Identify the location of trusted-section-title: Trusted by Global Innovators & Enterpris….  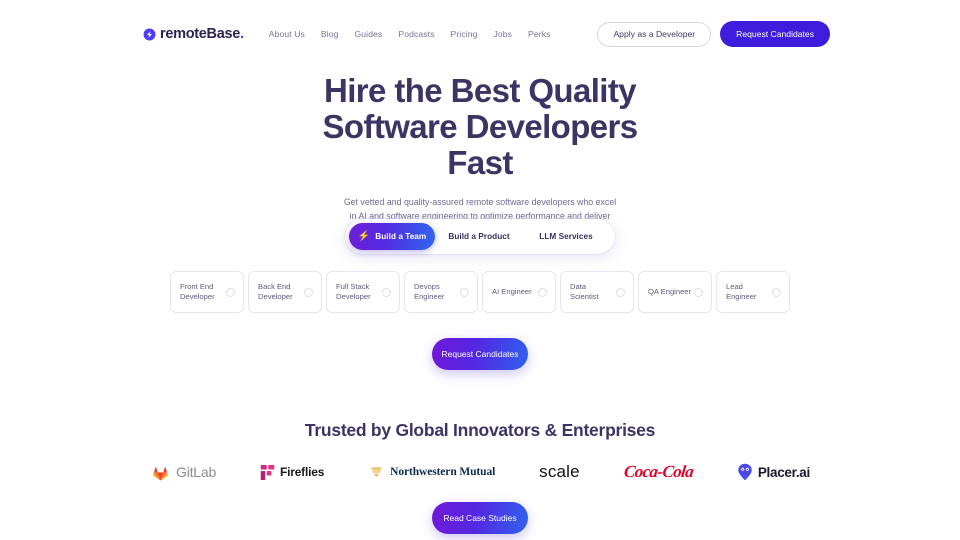
(480, 430).